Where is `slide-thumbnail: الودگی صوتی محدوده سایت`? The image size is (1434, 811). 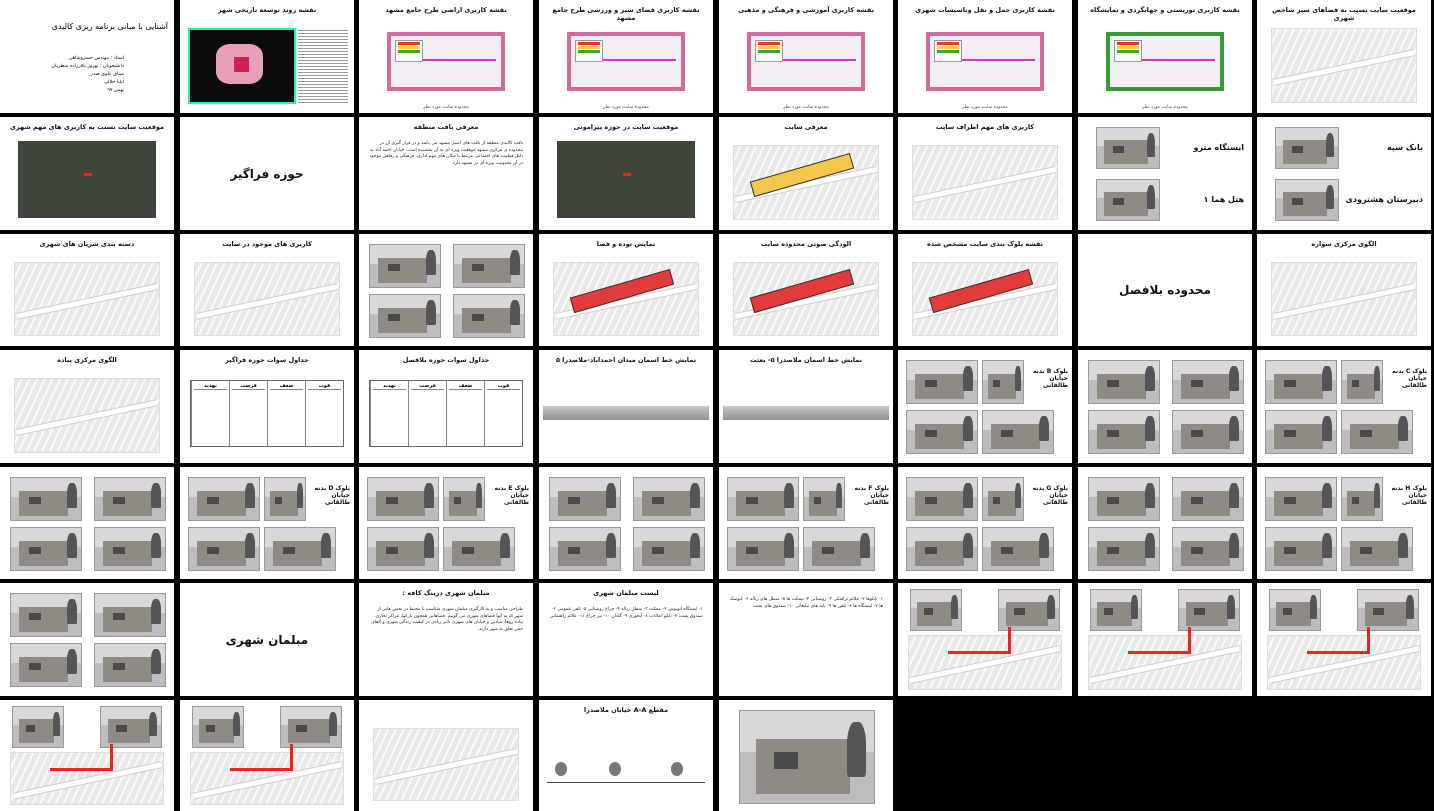
slide-thumbnail: الودگی صوتی محدوده سایت is located at coordinates (806, 290).